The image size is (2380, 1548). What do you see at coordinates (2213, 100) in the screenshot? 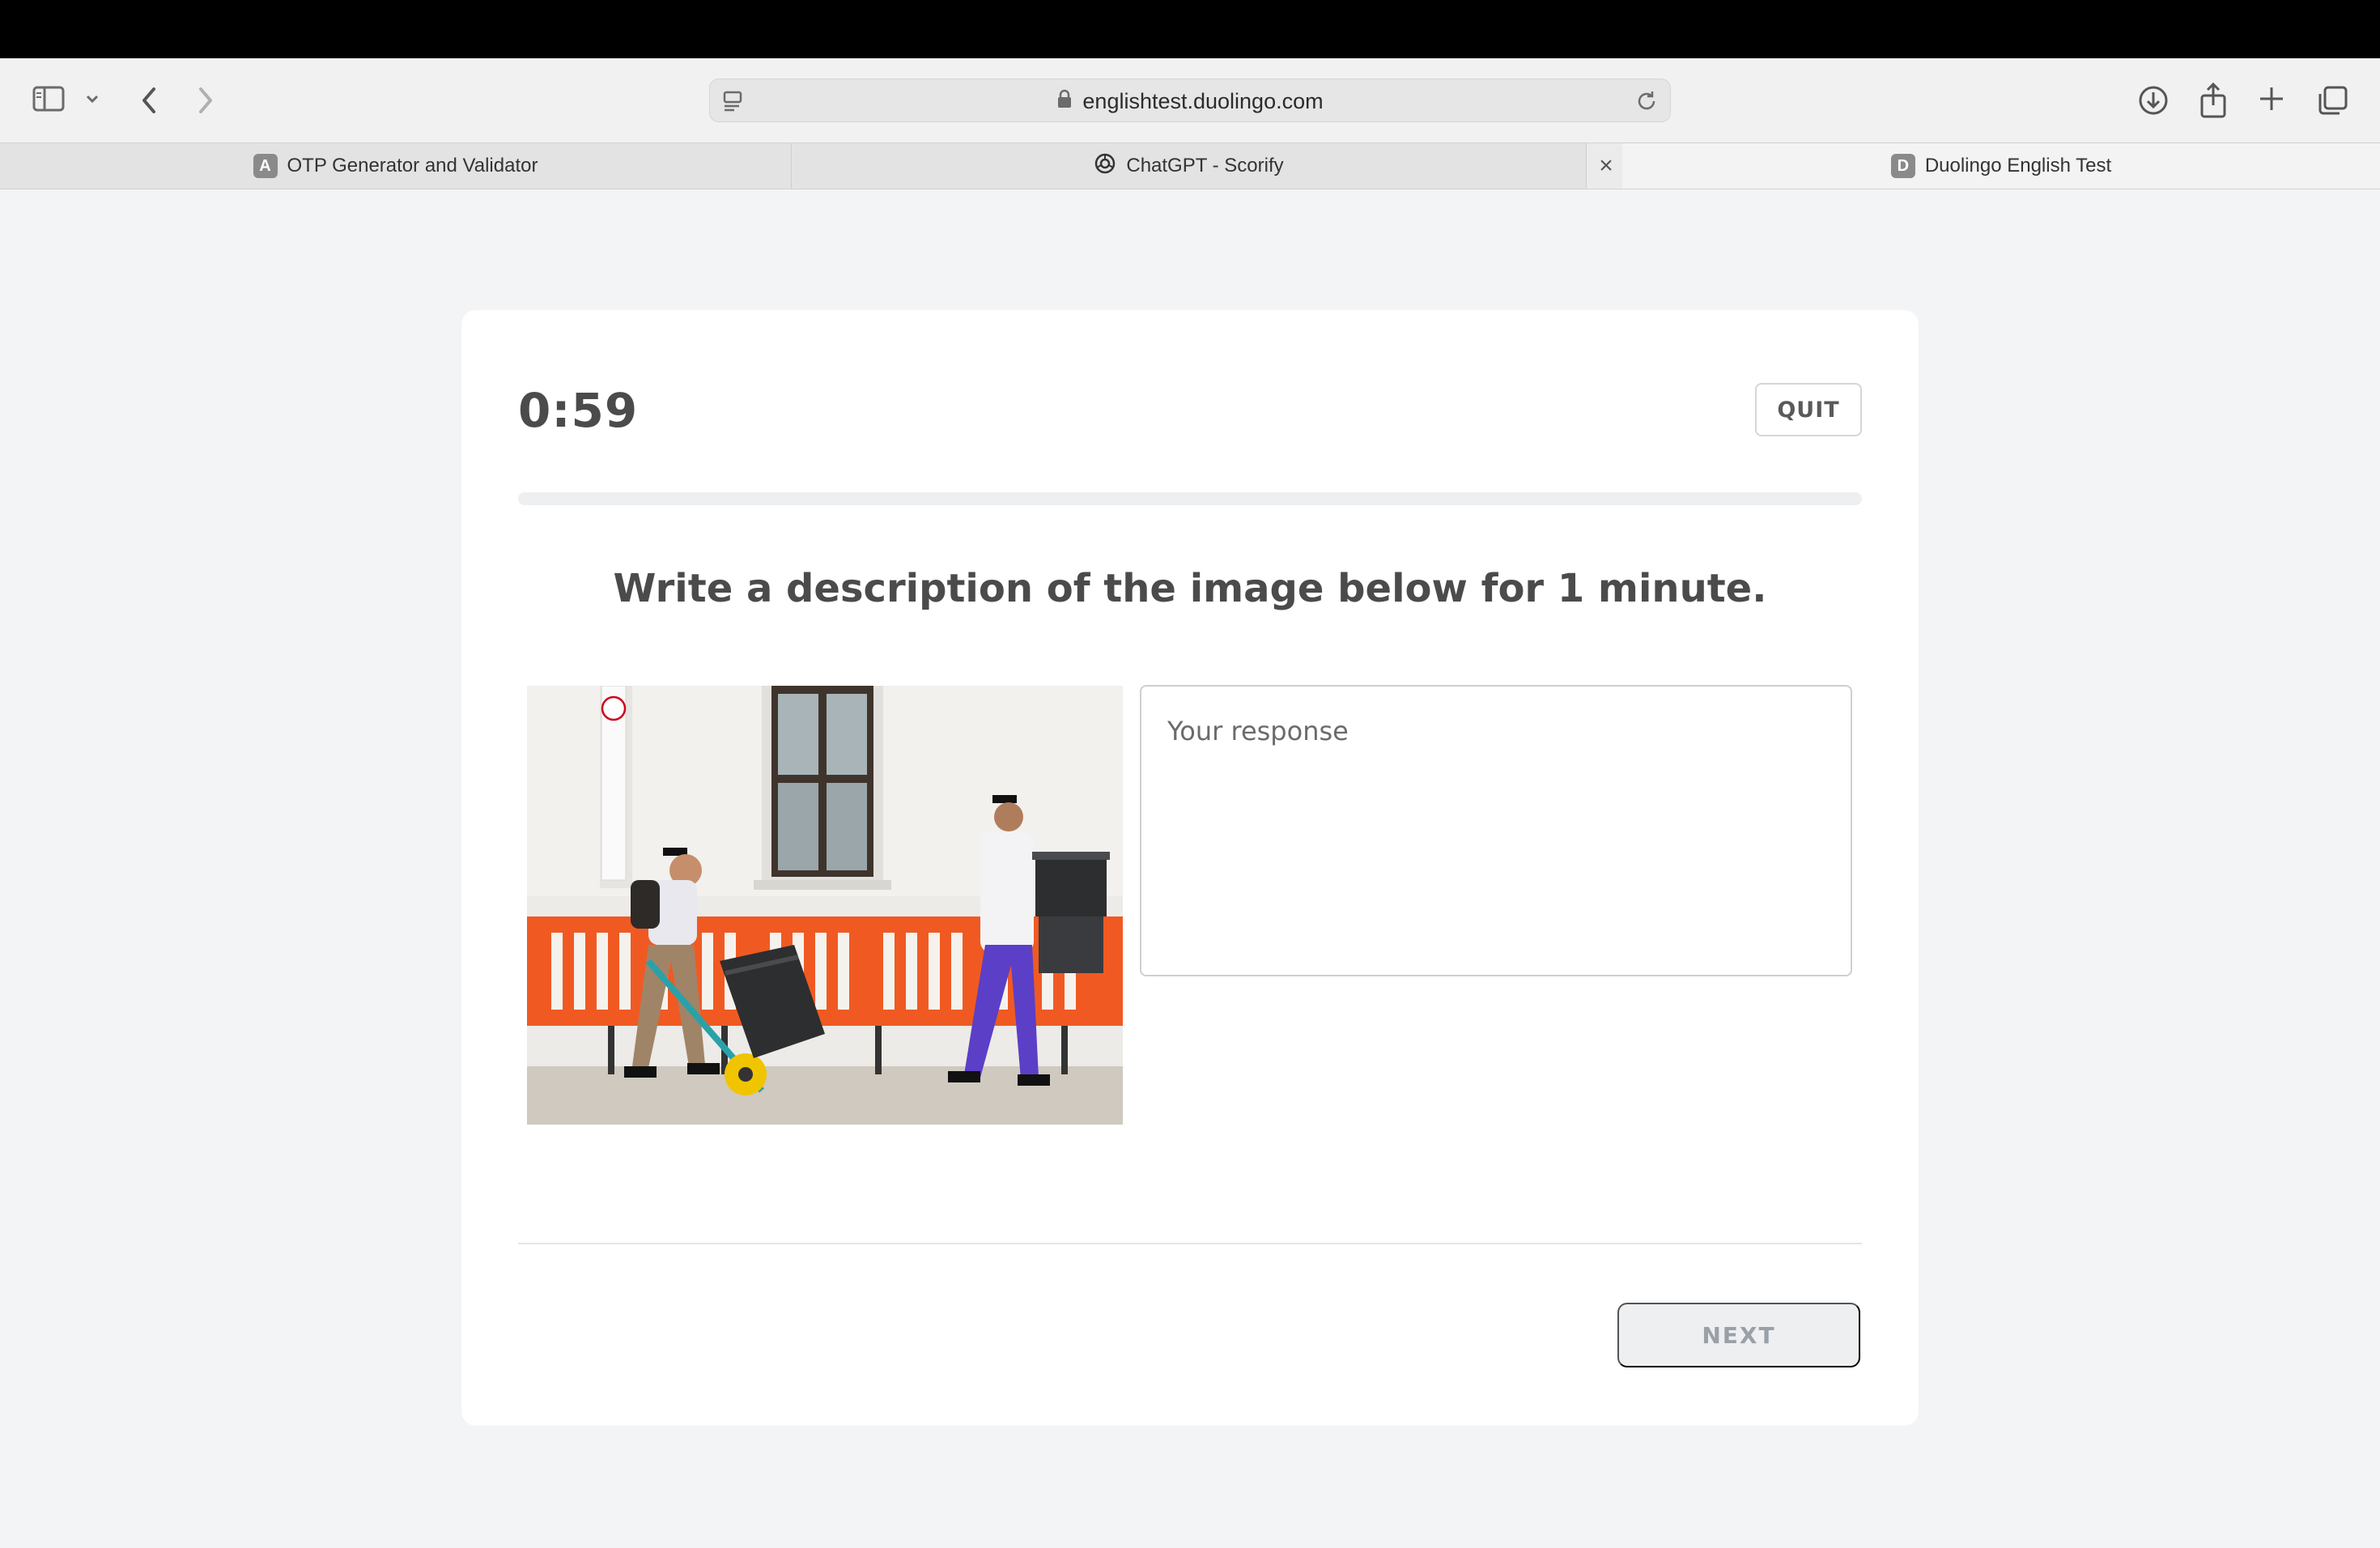
I see `share-icon` at bounding box center [2213, 100].